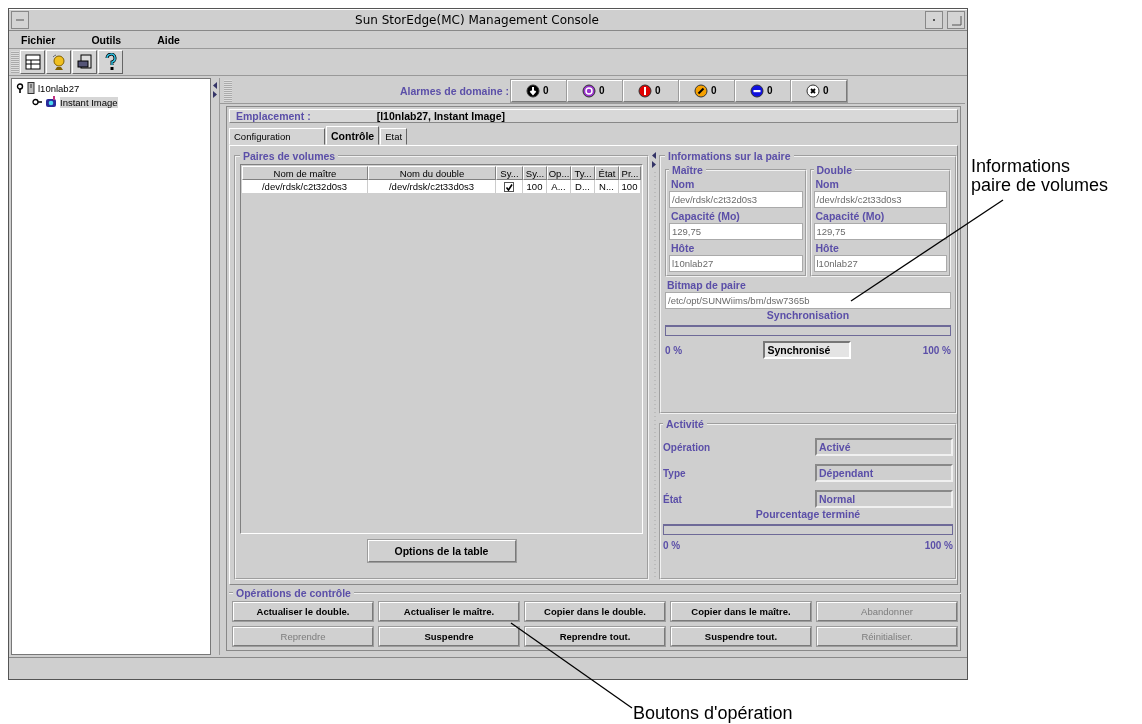 This screenshot has width=1142, height=724. What do you see at coordinates (884, 447) in the screenshot?
I see `value-field: Activé` at bounding box center [884, 447].